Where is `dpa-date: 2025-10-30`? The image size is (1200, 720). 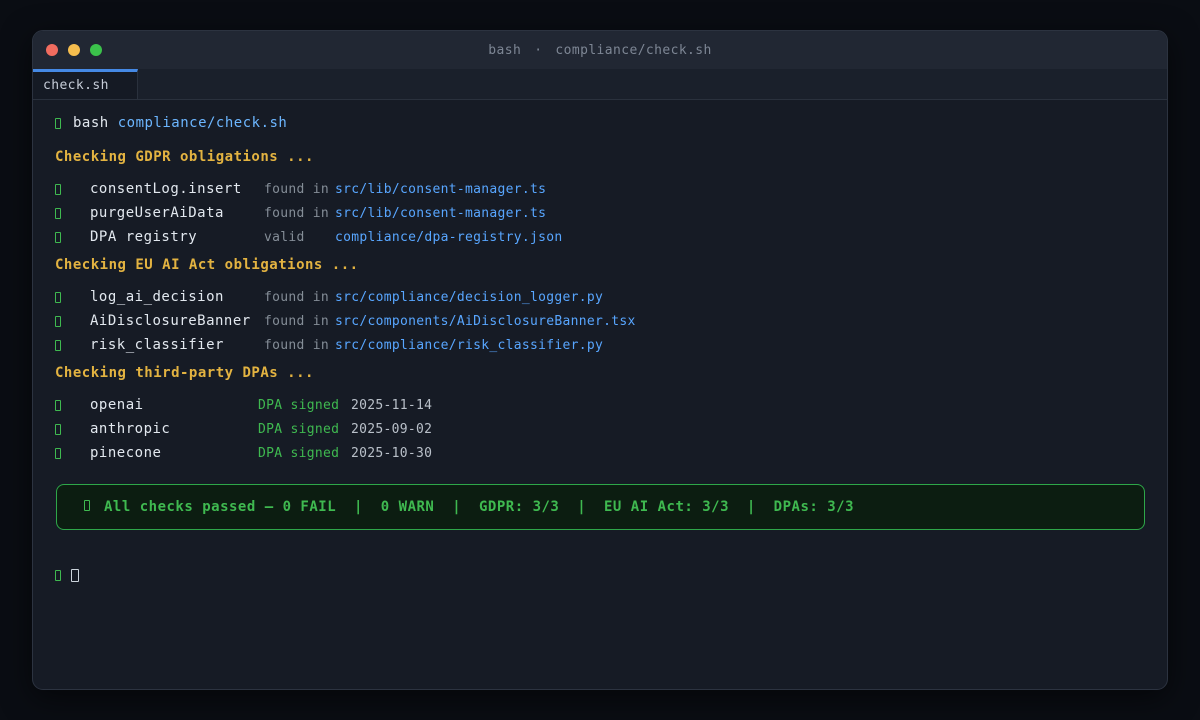 dpa-date: 2025-10-30 is located at coordinates (392, 453).